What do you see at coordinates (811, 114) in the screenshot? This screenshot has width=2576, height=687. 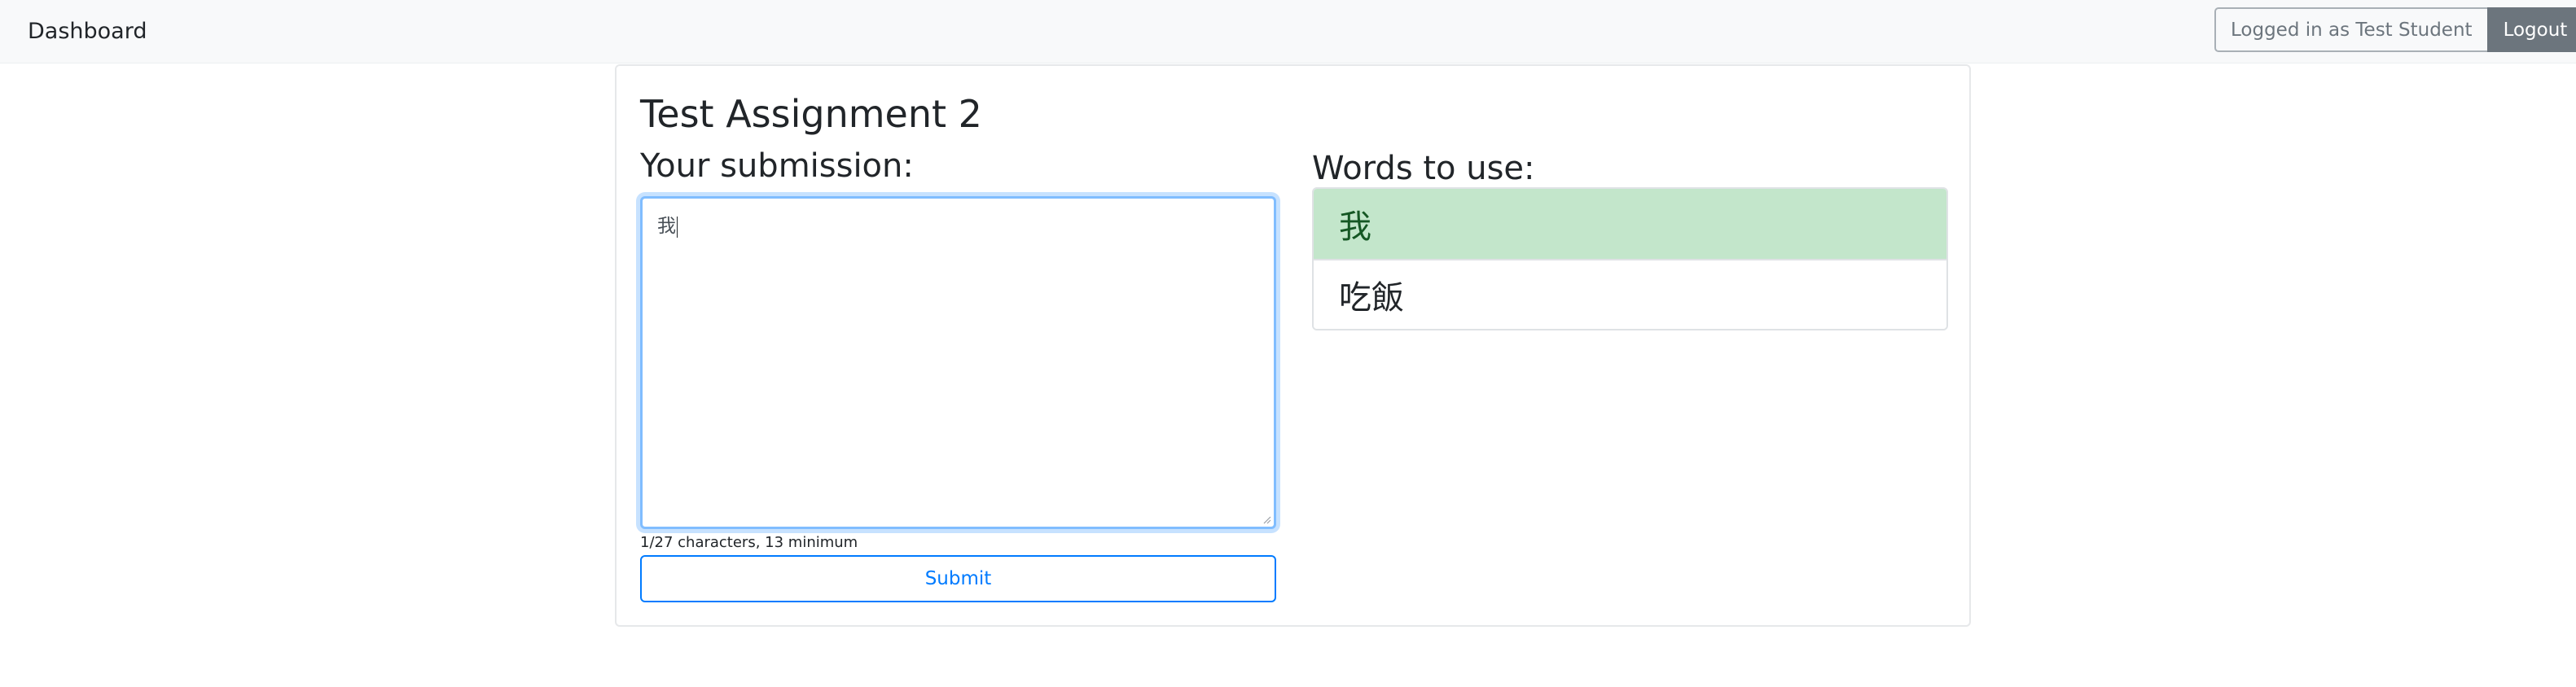 I see `assignment-title: Test Assignment 2` at bounding box center [811, 114].